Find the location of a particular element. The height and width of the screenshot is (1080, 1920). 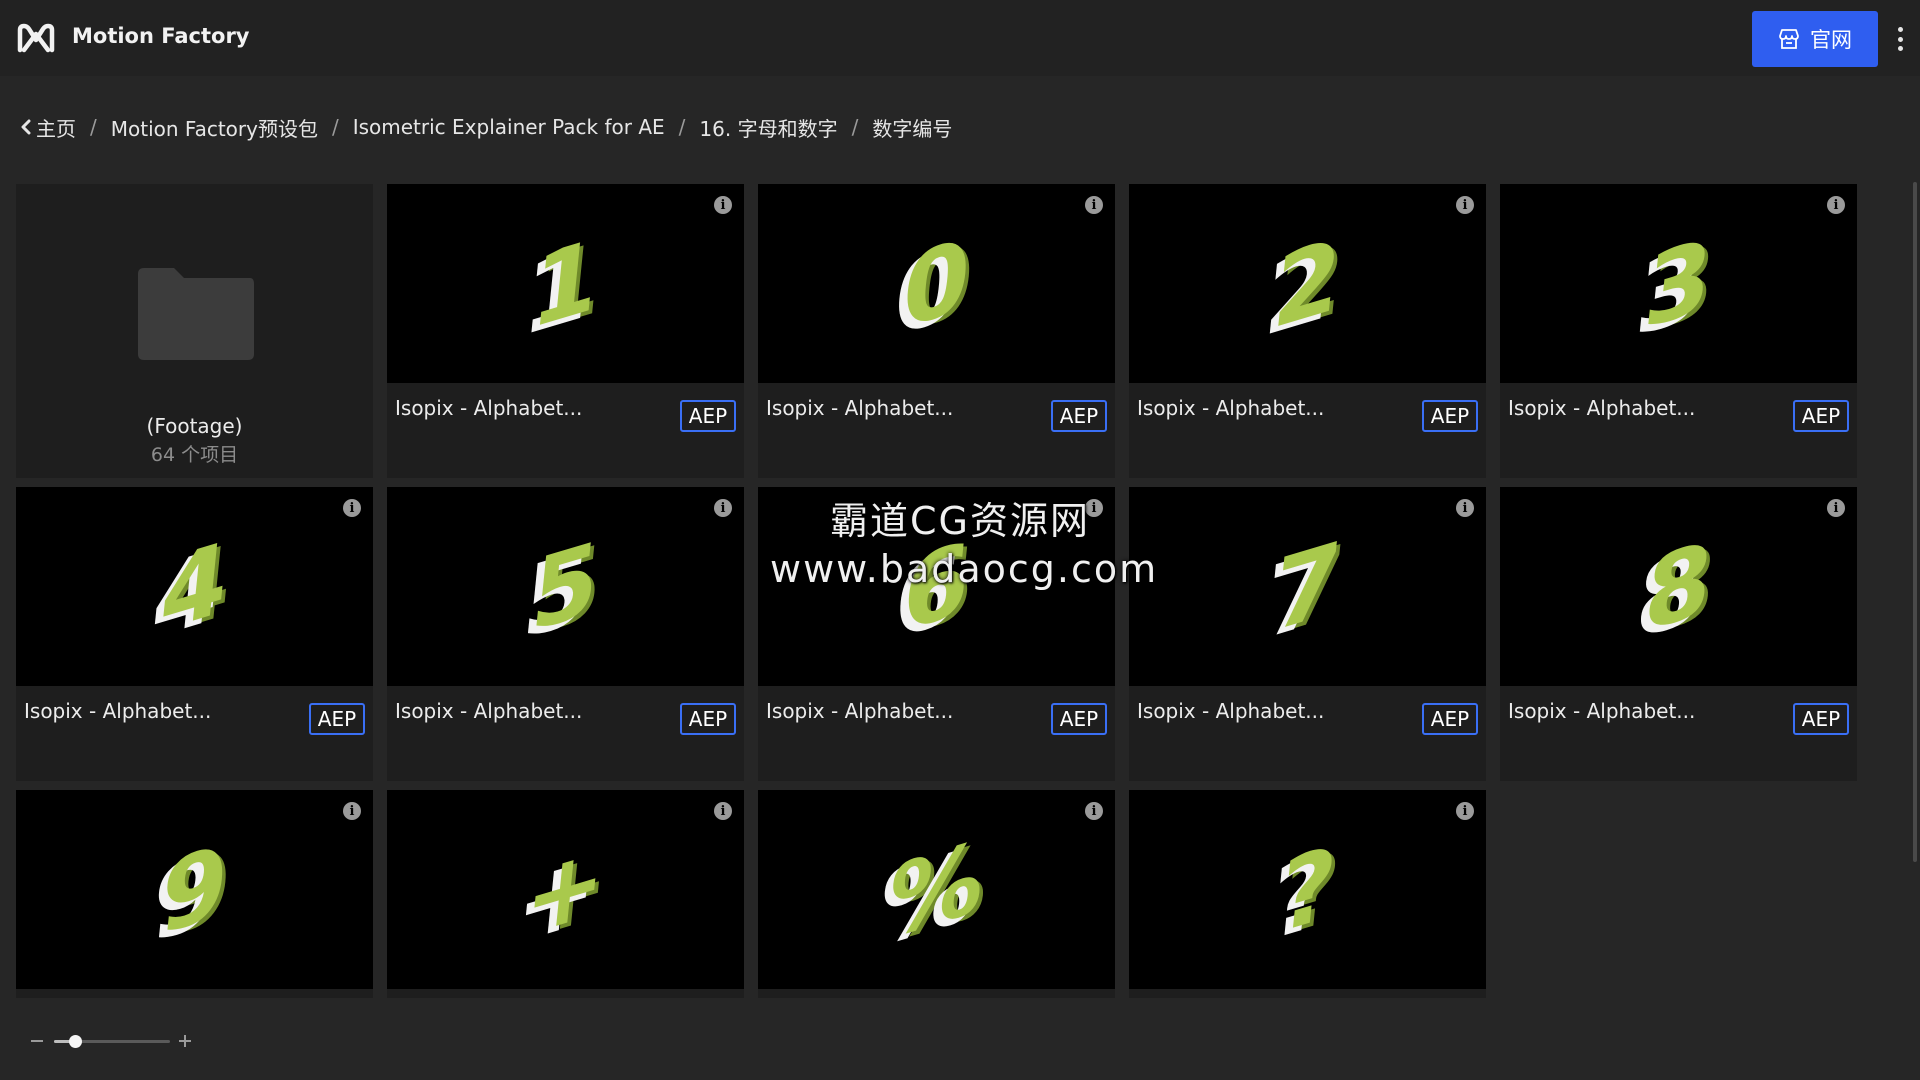

digit-glyph: 7 is located at coordinates (1307, 586).